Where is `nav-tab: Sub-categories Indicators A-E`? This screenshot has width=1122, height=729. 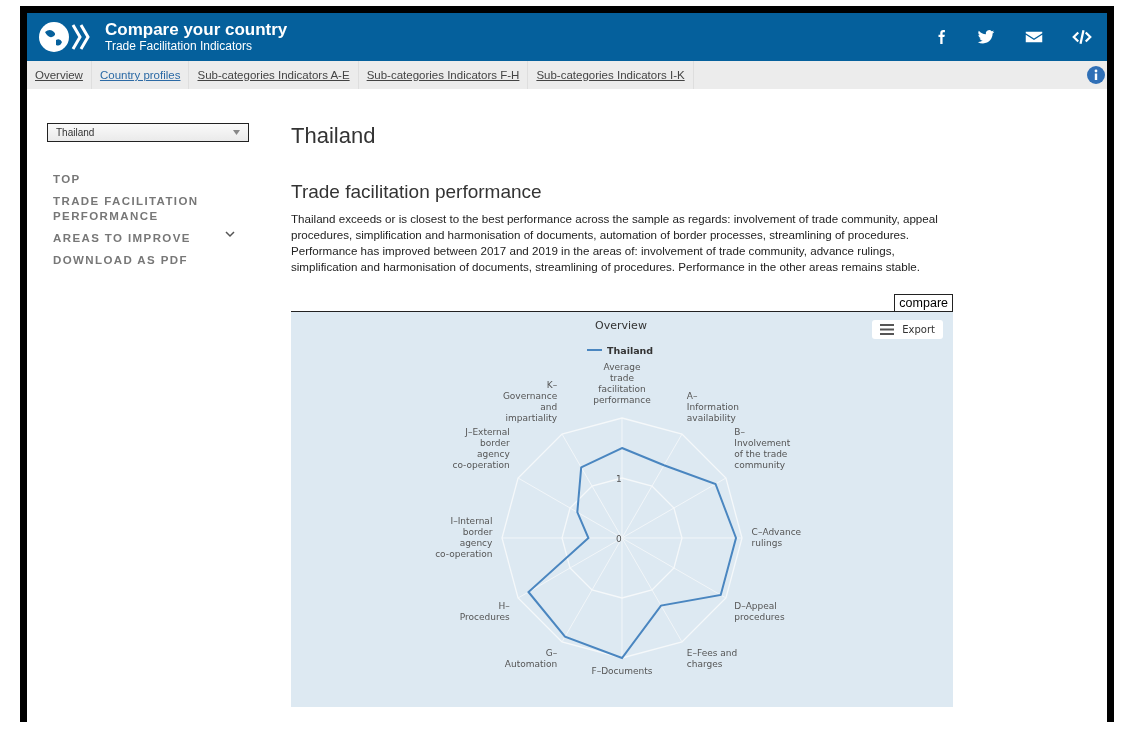 nav-tab: Sub-categories Indicators A-E is located at coordinates (274, 75).